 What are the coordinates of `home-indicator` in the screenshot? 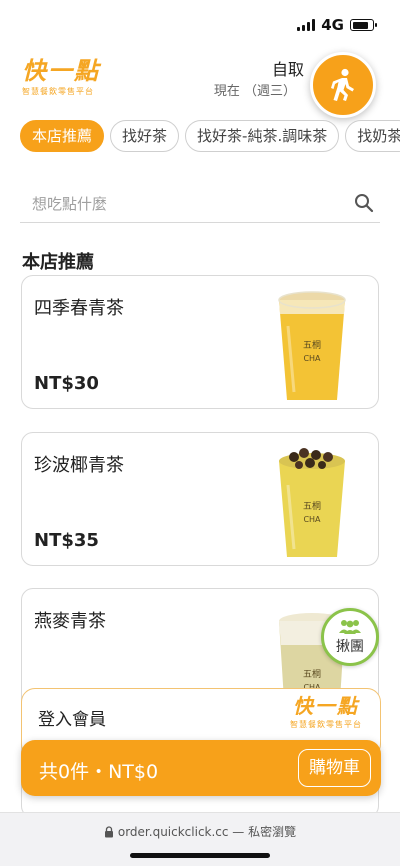 It's located at (200, 855).